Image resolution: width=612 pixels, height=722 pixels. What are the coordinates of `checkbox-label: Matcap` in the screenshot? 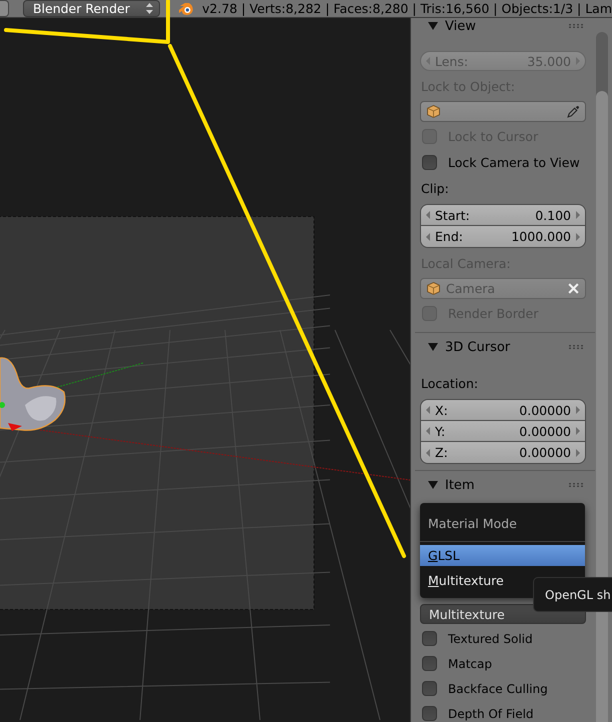 It's located at (470, 663).